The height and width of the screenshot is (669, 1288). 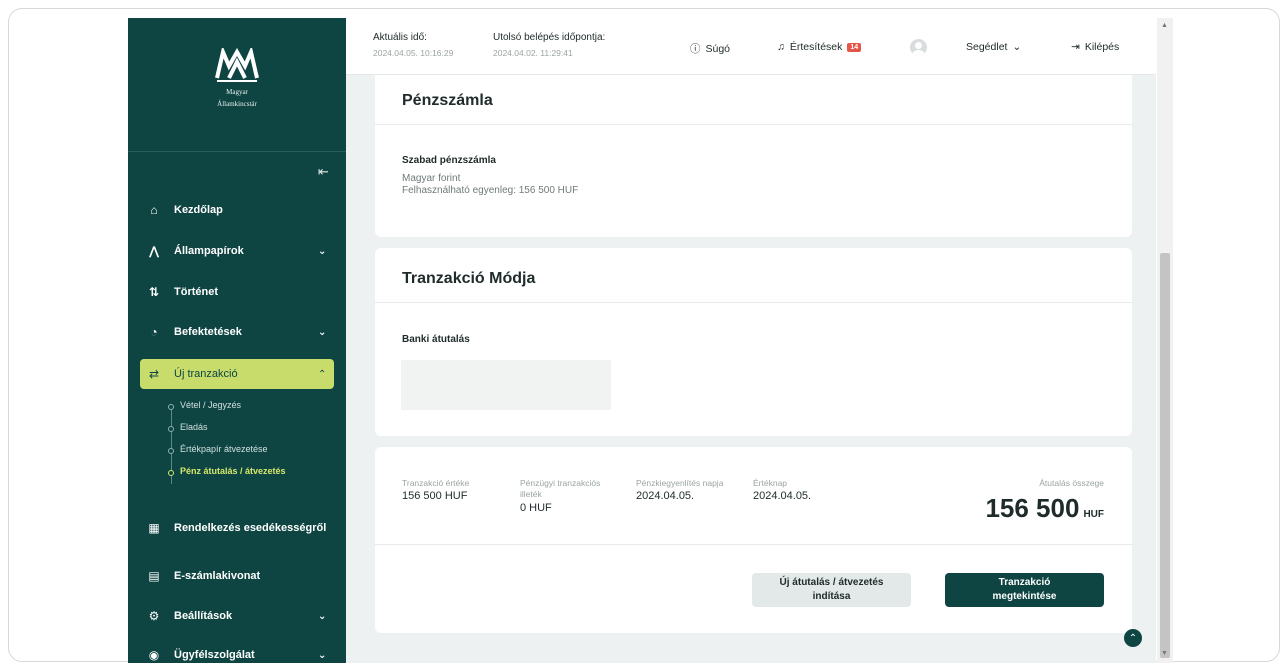 I want to click on transaction-fee: 0 HUF, so click(x=536, y=508).